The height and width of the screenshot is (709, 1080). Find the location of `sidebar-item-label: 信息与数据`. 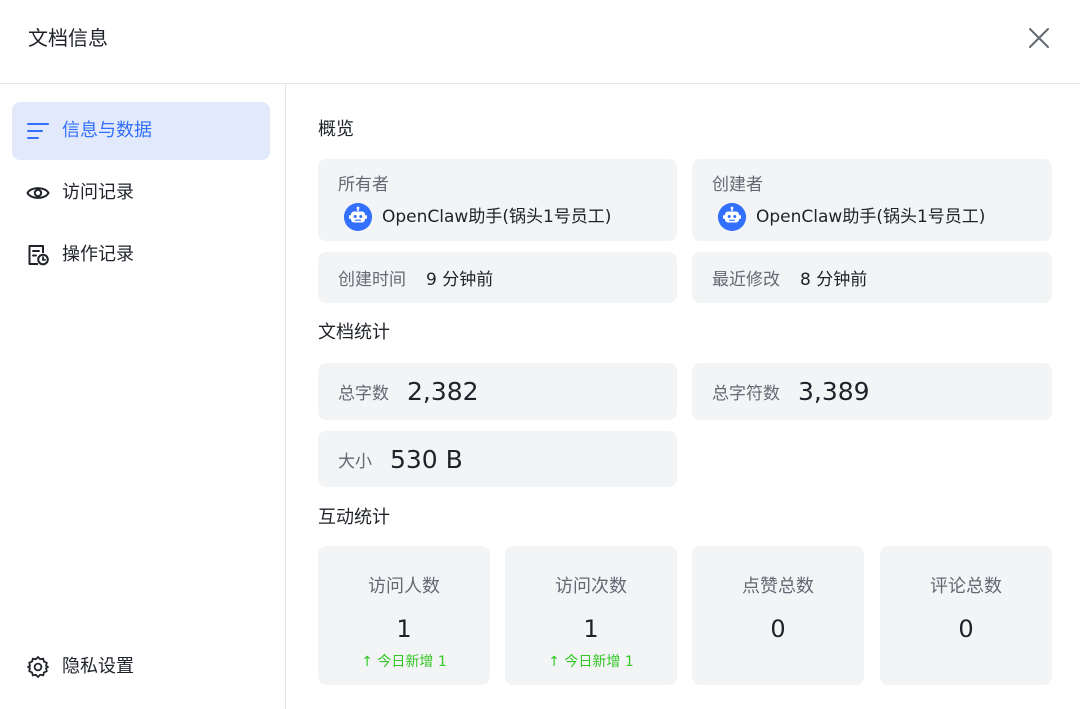

sidebar-item-label: 信息与数据 is located at coordinates (107, 130).